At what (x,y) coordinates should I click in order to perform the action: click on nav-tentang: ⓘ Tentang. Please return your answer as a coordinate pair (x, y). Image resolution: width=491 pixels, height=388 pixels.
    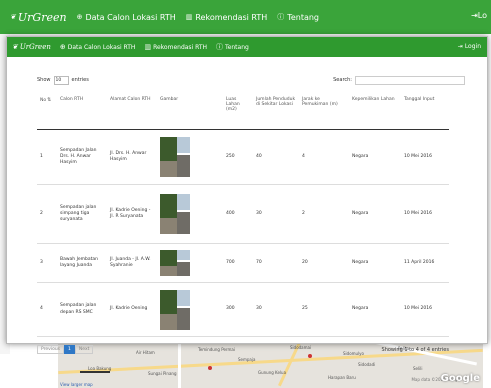
    Looking at the image, I should click on (232, 46).